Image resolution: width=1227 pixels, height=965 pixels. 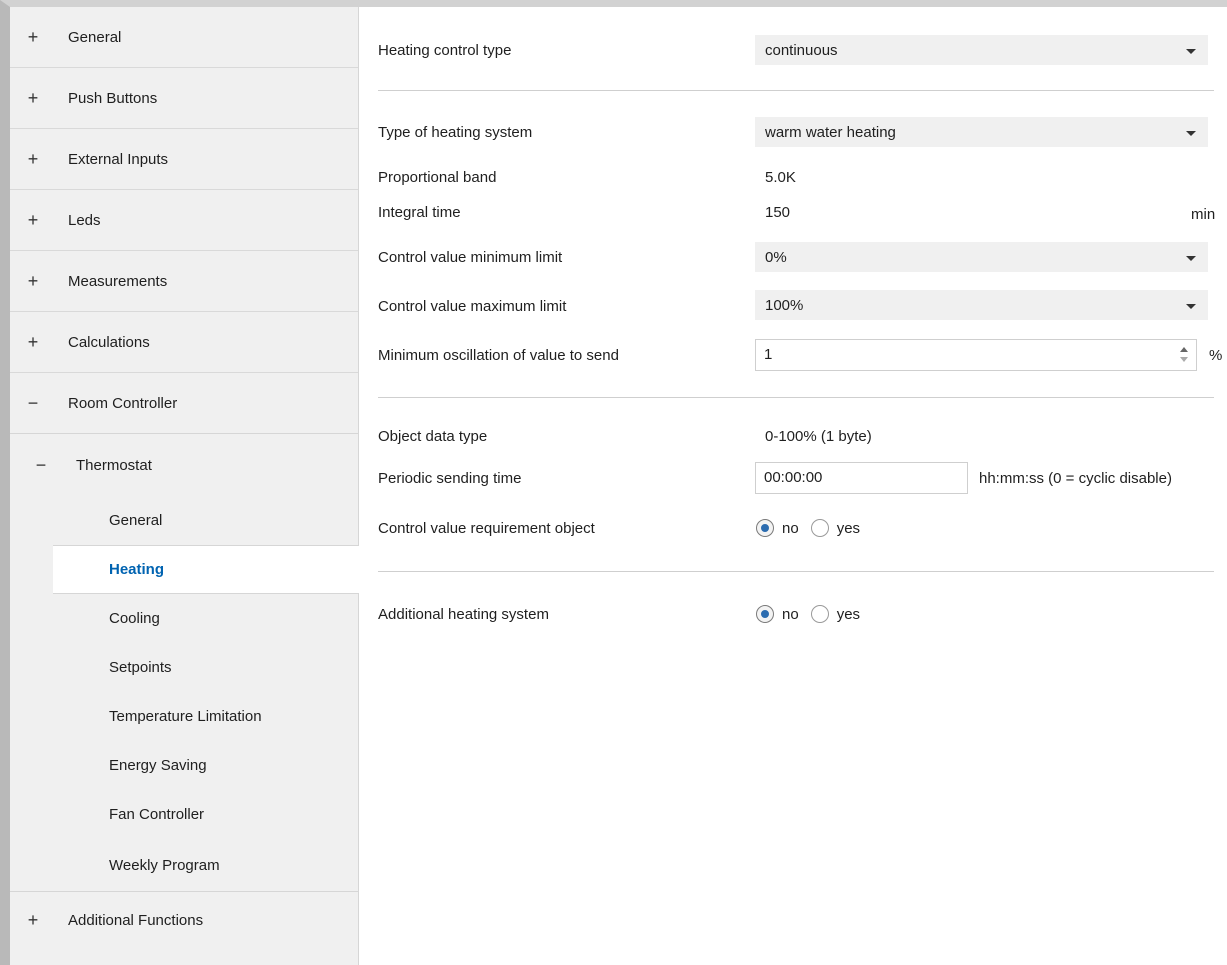 I want to click on min-oscillation-unit: %, so click(x=1216, y=355).